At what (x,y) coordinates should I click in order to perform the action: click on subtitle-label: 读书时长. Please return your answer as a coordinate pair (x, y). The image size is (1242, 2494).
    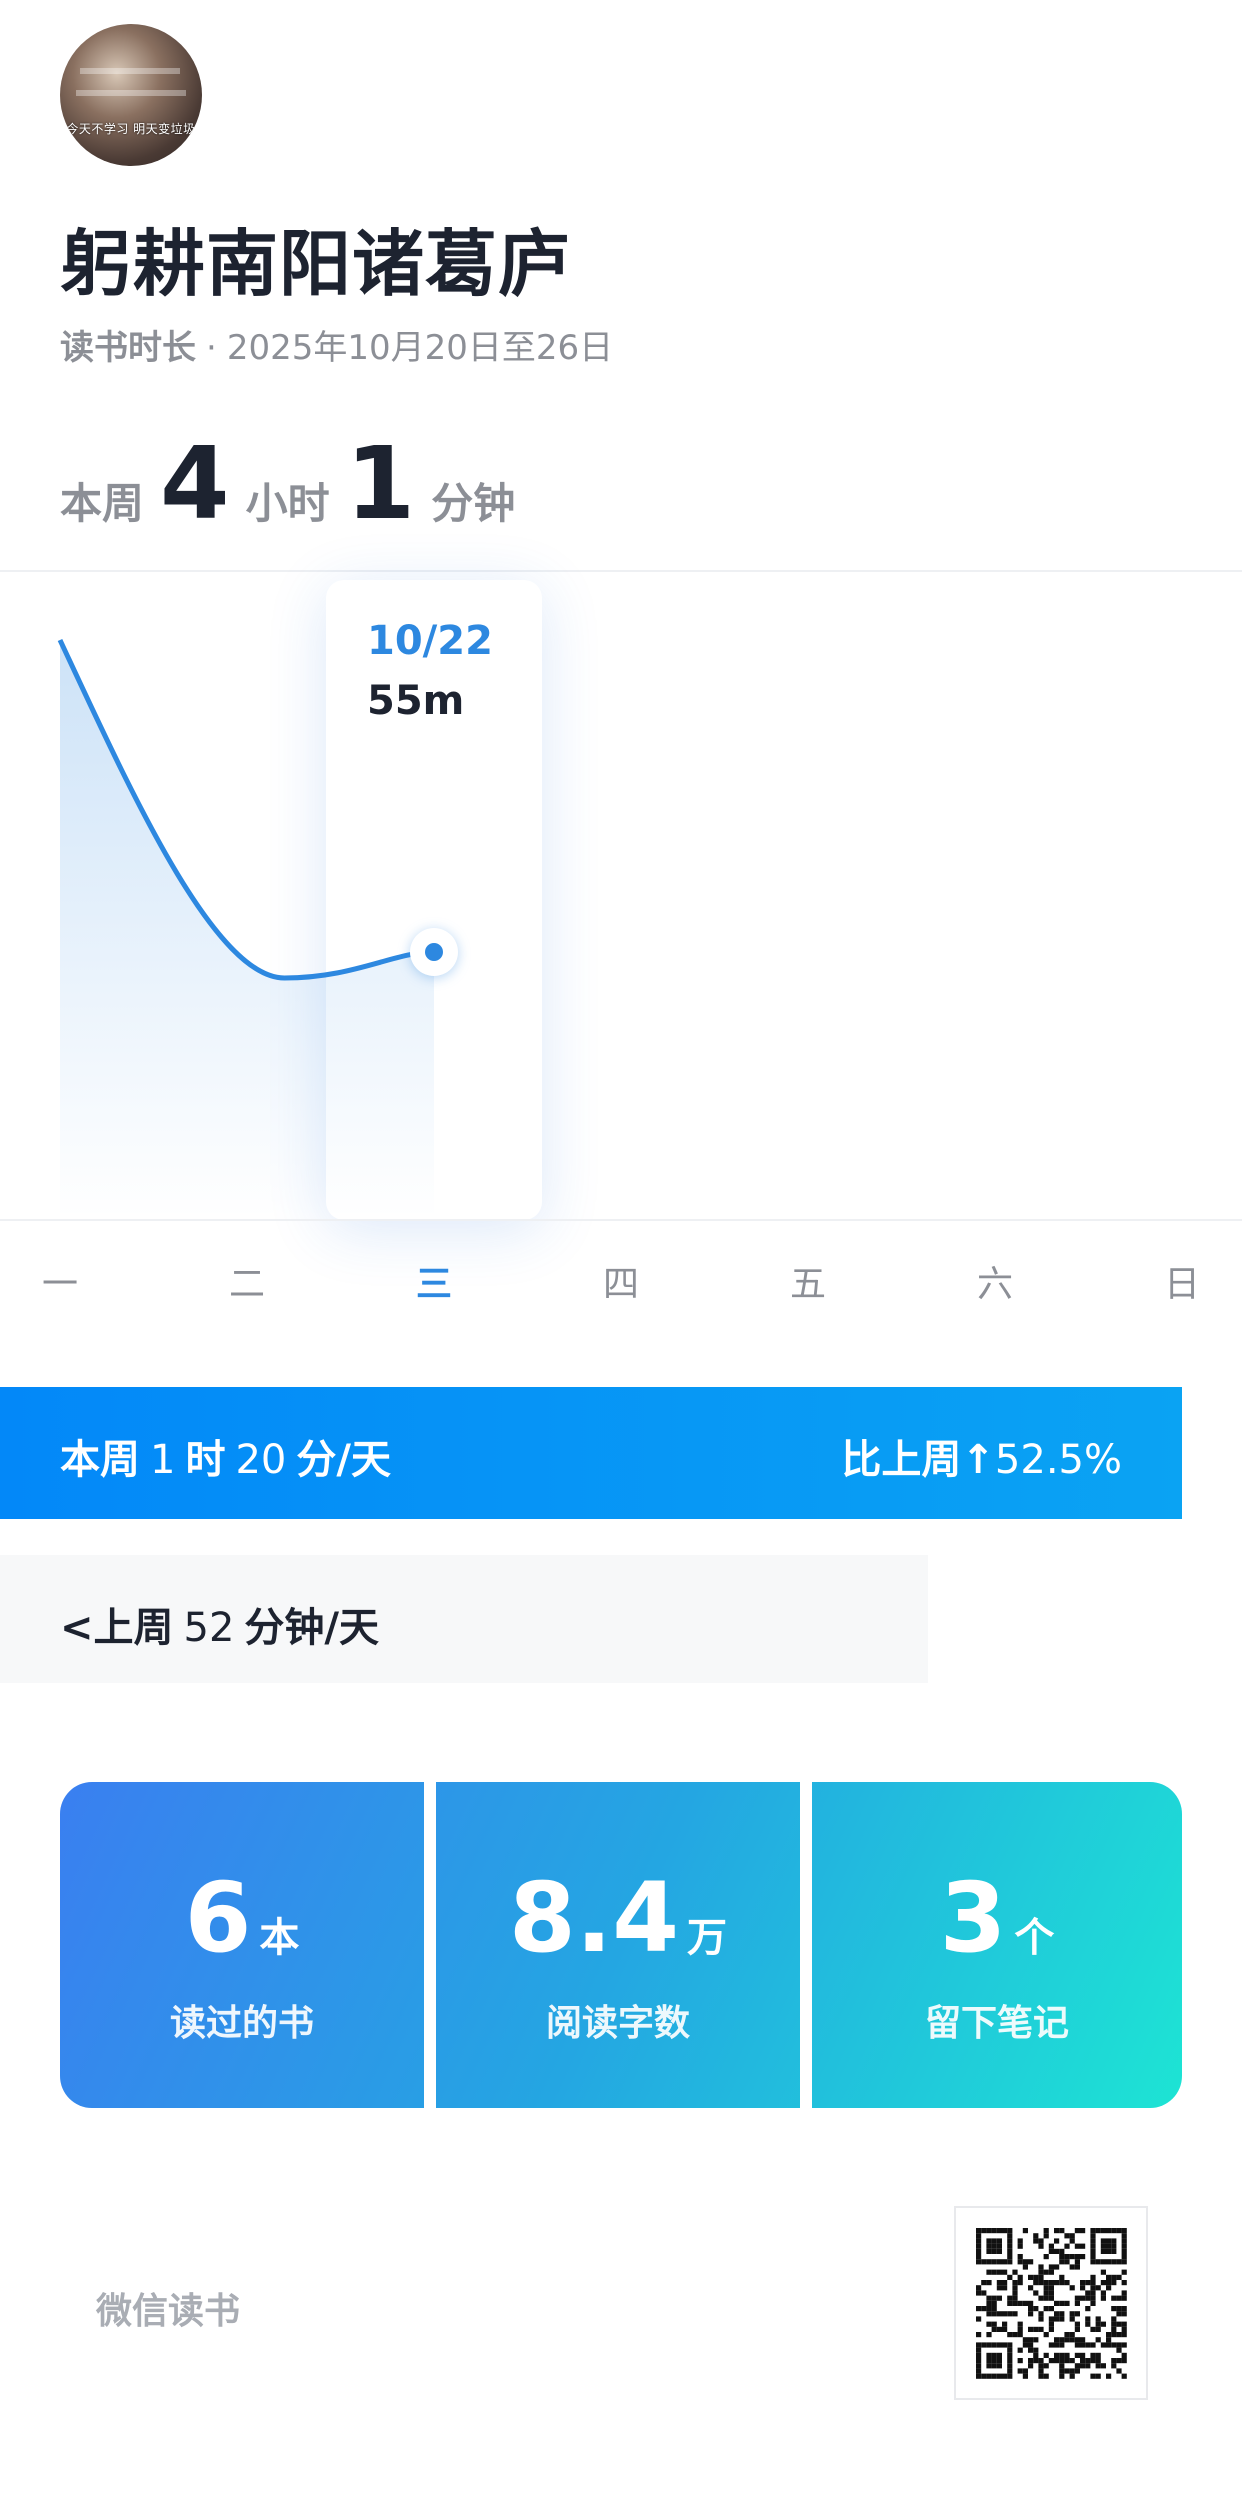
    Looking at the image, I should click on (128, 348).